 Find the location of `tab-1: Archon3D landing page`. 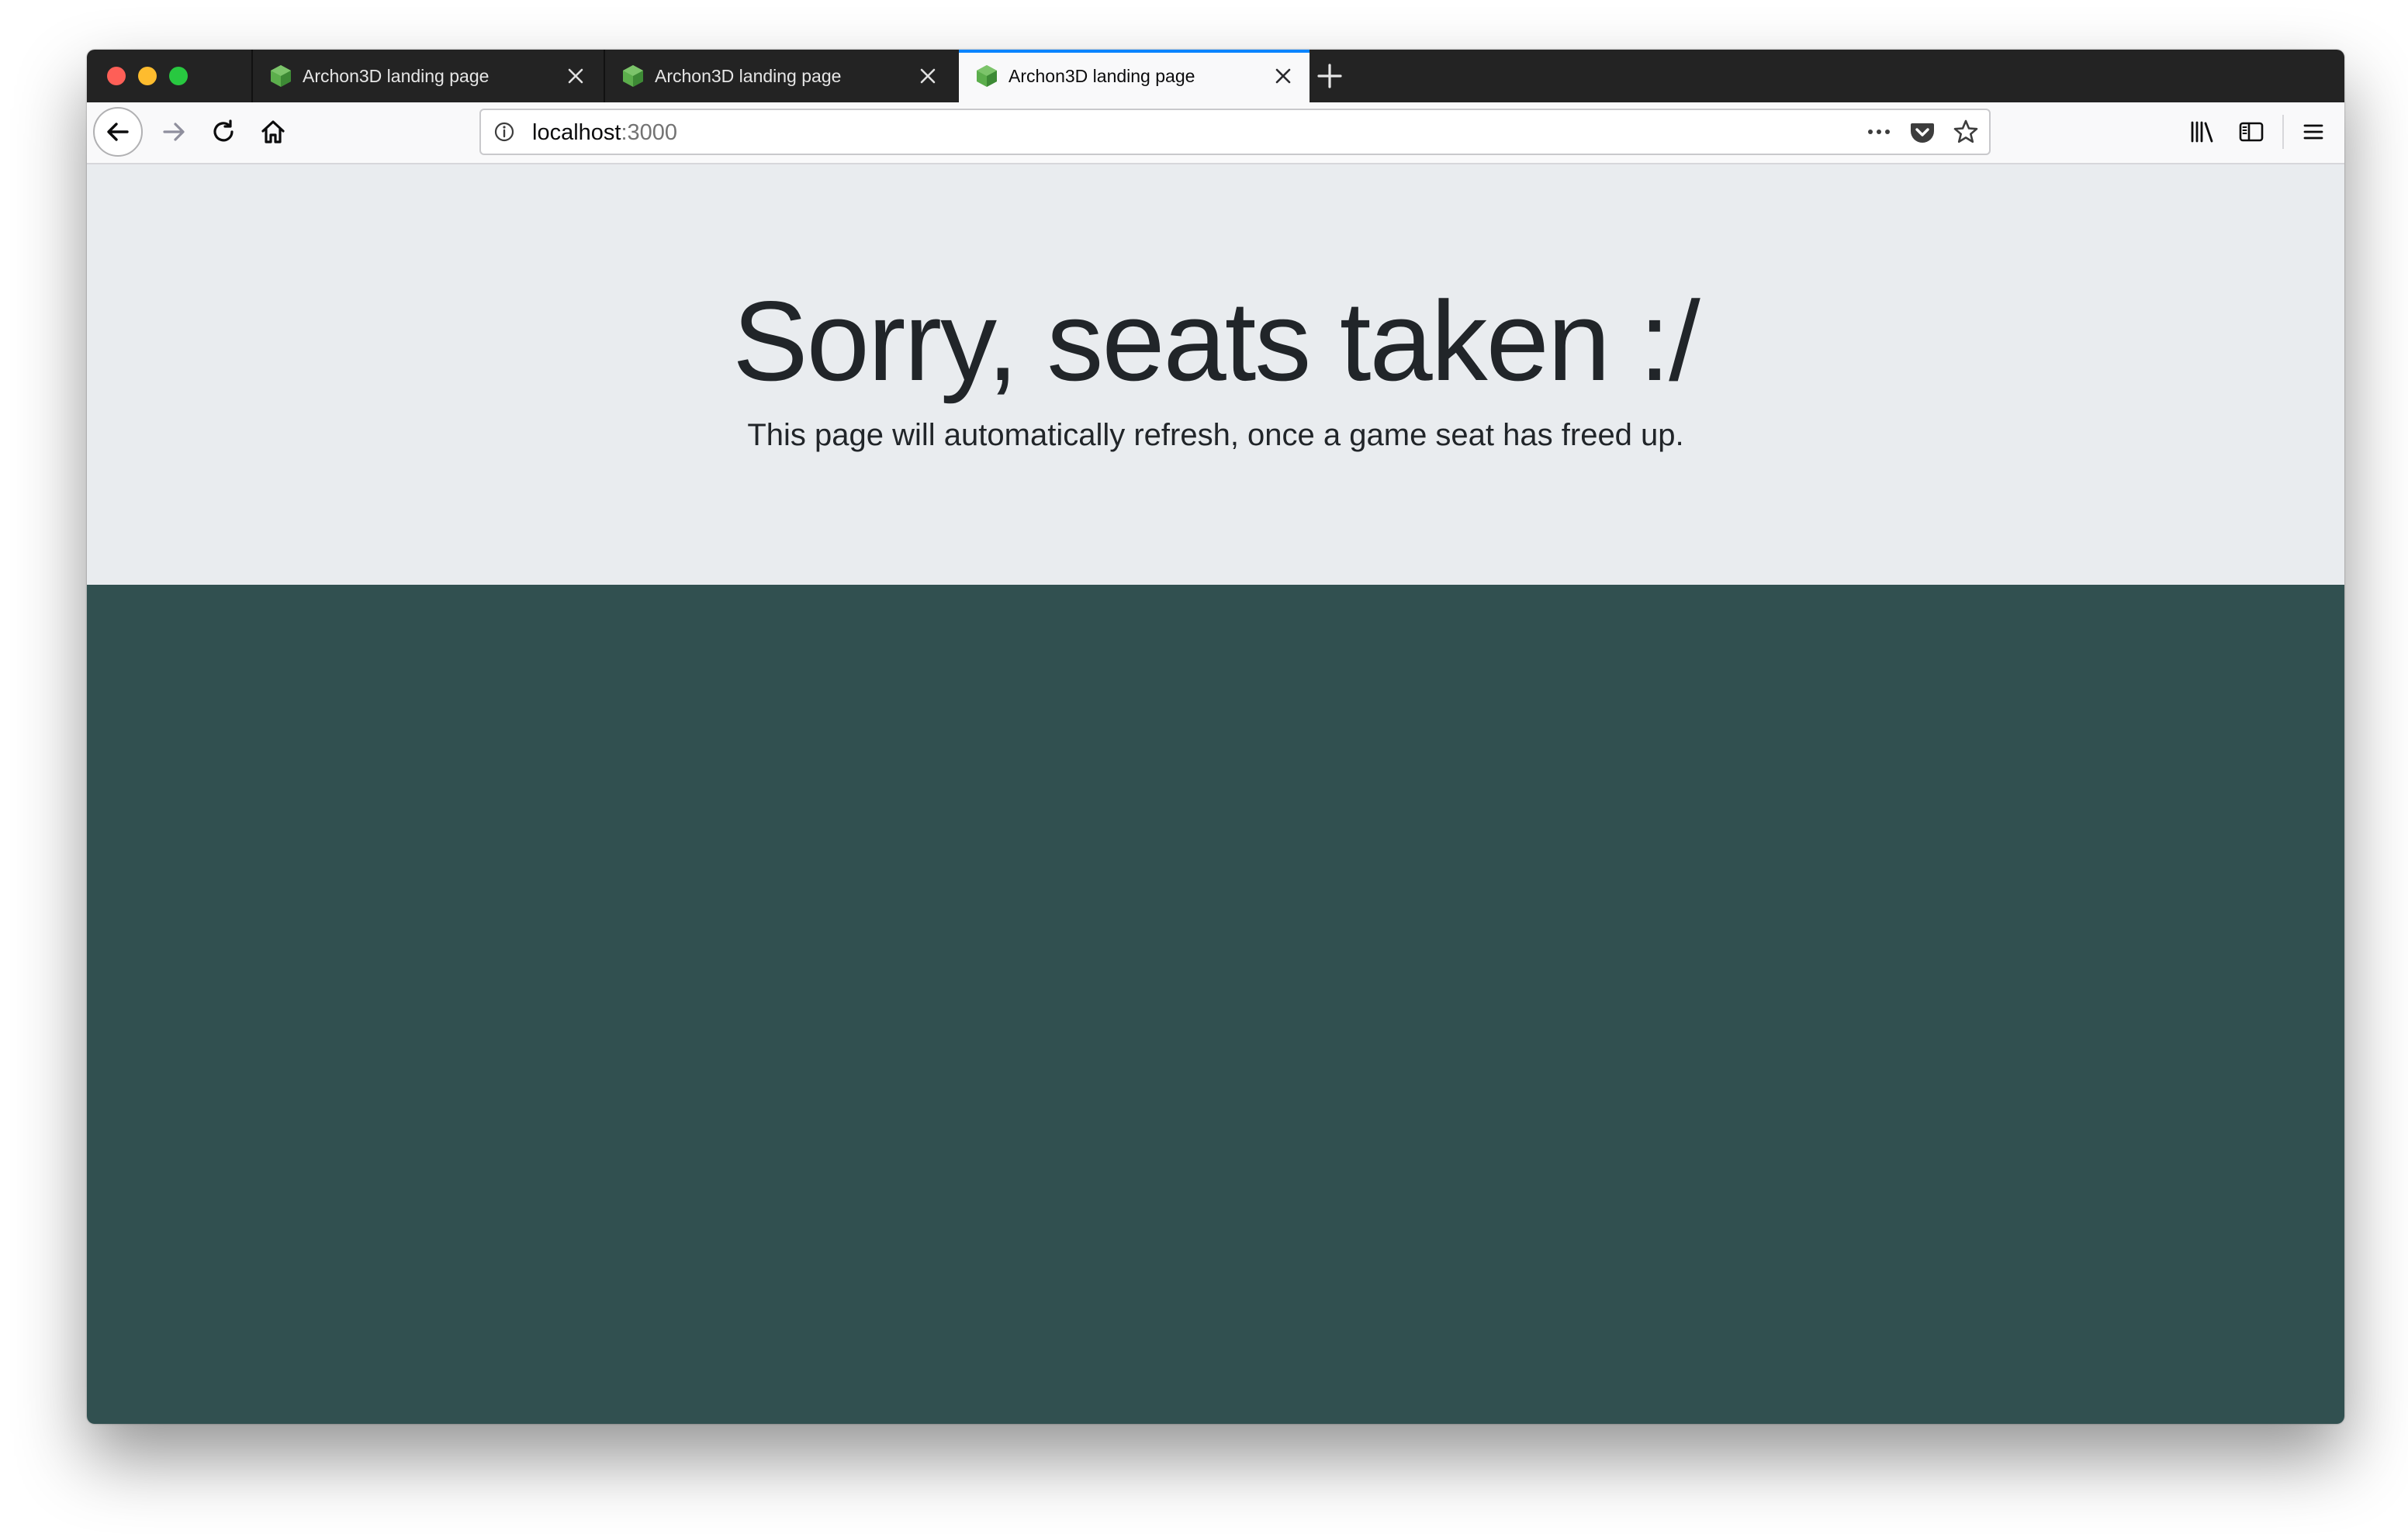

tab-1: Archon3D landing page is located at coordinates (427, 76).